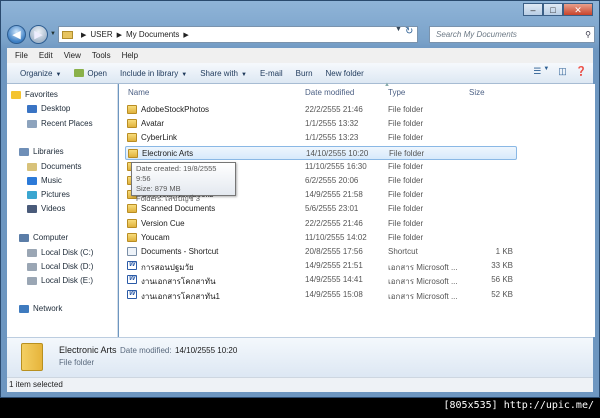 Image resolution: width=600 pixels, height=418 pixels. Describe the element at coordinates (321, 238) in the screenshot. I see `file-row: Youcam 11/10/2555 14:02 File folder` at that location.